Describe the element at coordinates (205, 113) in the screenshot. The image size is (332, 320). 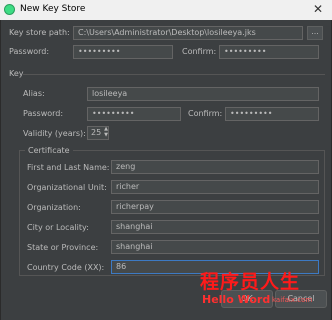
I see `key-confirm-label: Confirm:` at that location.